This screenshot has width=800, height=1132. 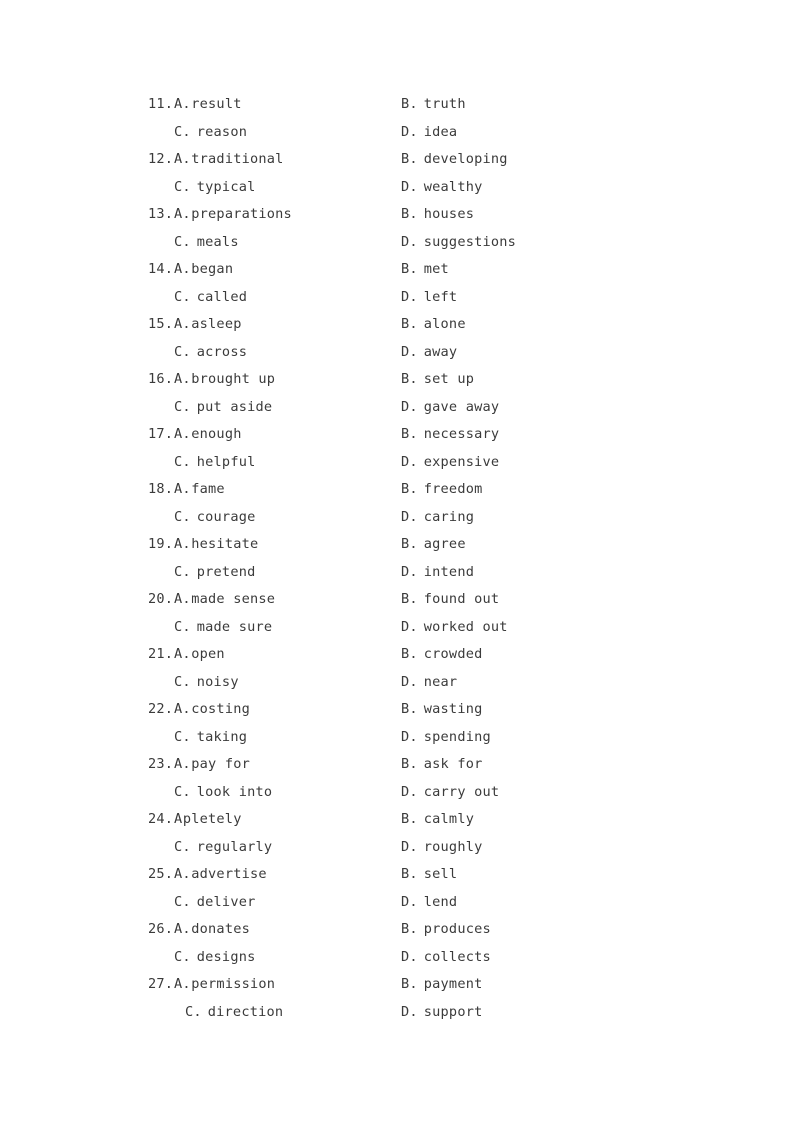 I want to click on option-text: wealthy, so click(x=453, y=187).